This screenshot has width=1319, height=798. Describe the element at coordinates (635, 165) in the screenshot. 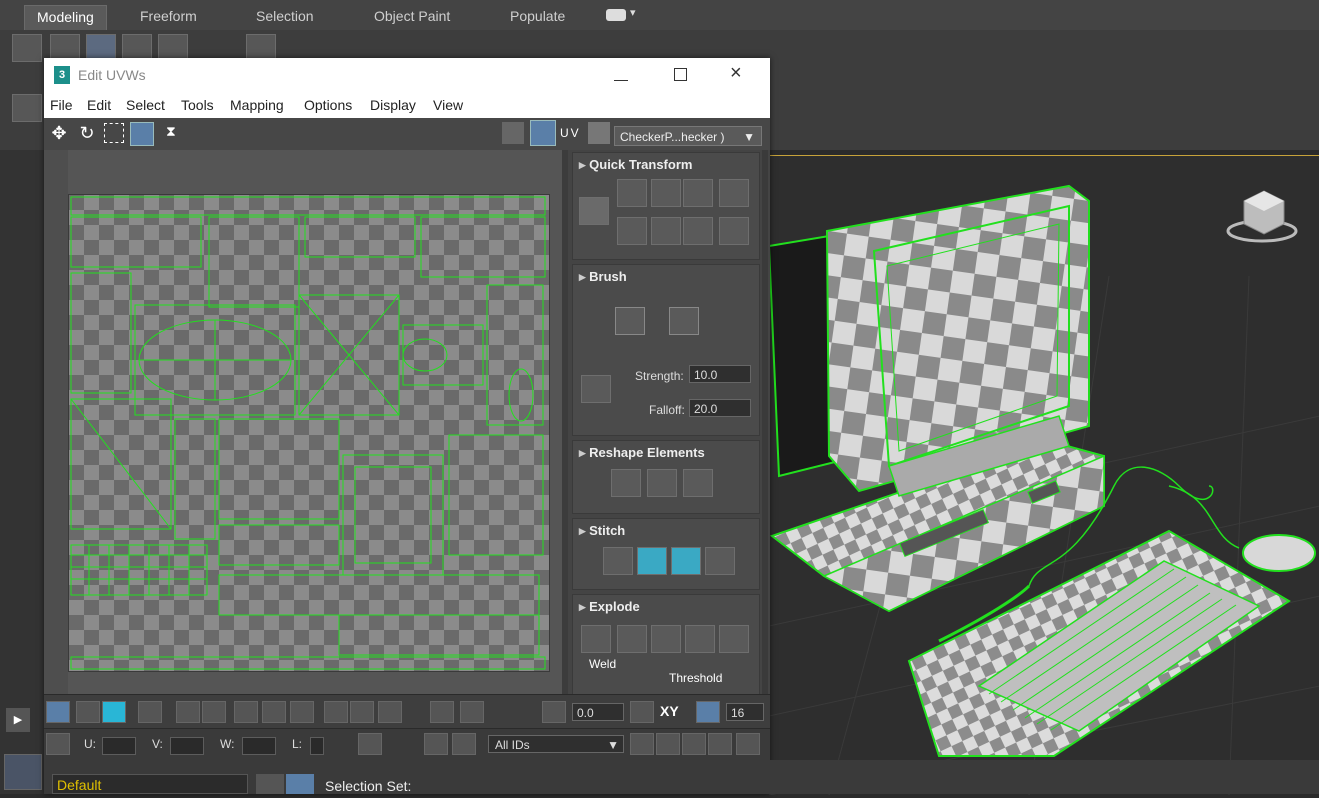

I see `rollout-title: Quick Transform` at that location.